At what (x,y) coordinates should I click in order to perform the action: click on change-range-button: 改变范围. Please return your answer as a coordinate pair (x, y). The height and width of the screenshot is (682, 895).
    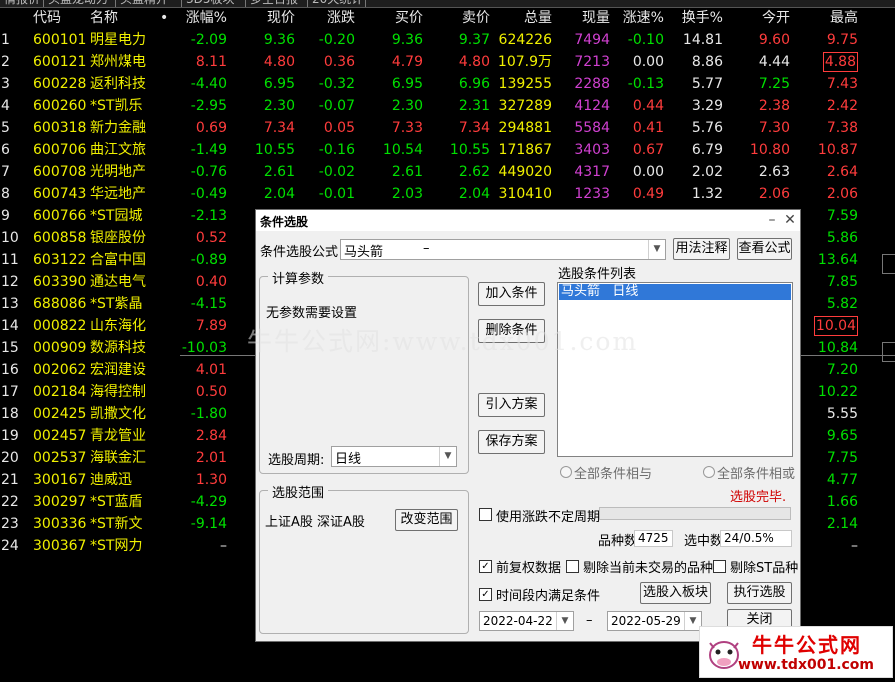
    Looking at the image, I should click on (426, 520).